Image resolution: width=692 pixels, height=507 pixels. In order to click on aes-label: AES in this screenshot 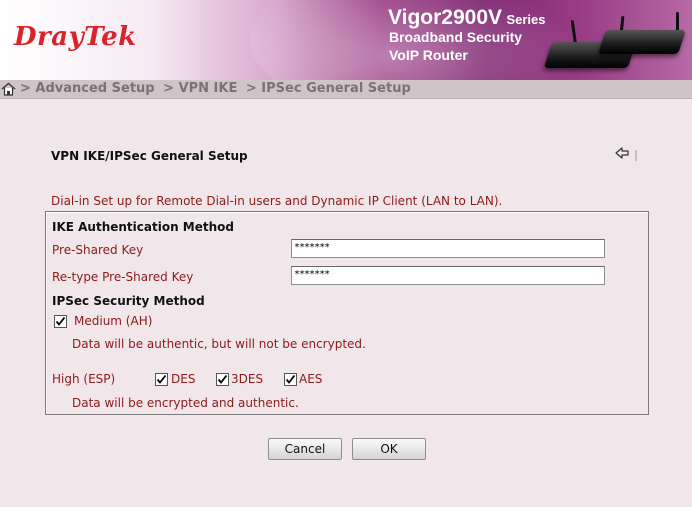, I will do `click(311, 379)`.